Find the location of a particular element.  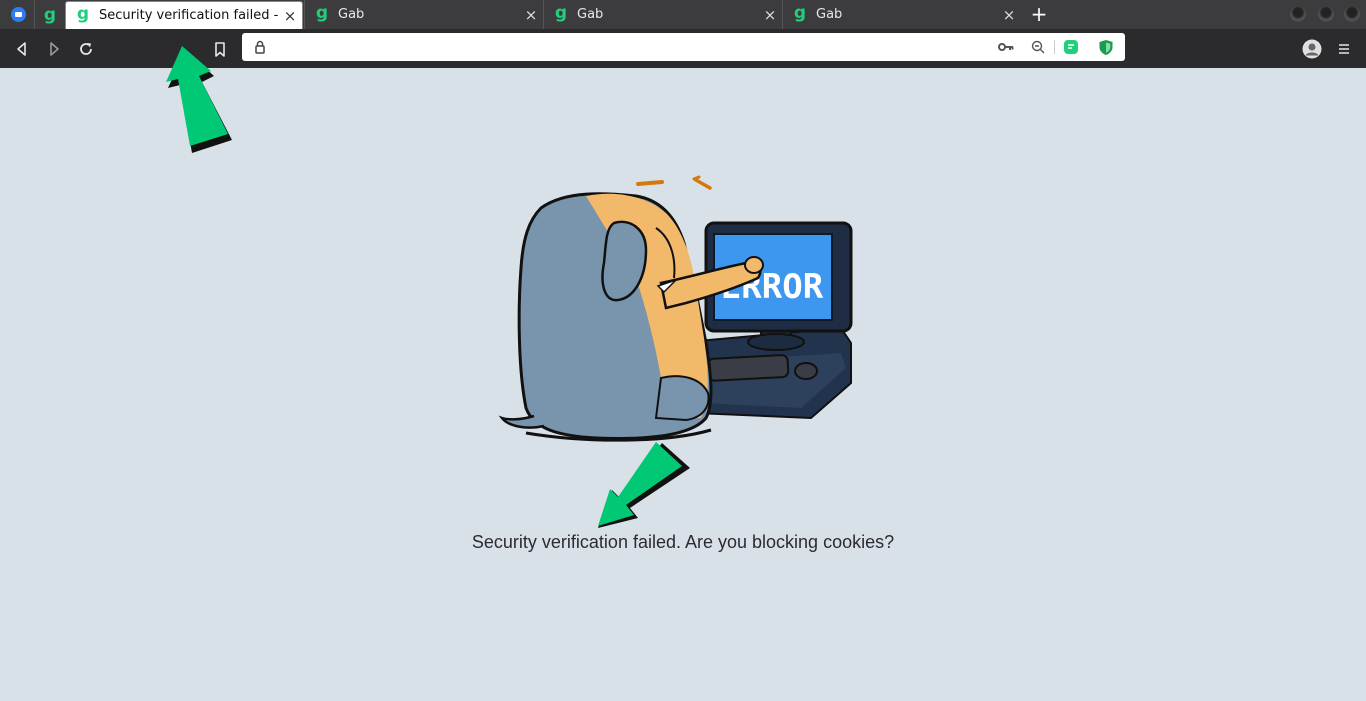

menu-button is located at coordinates (1344, 49).